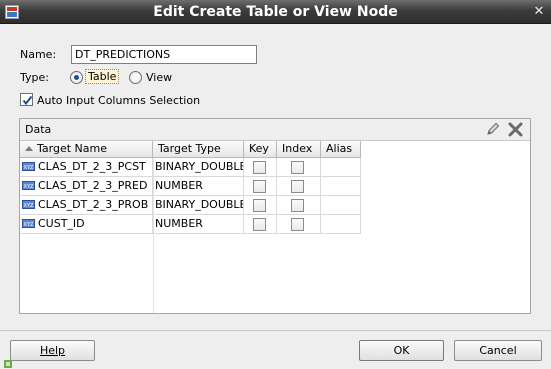  What do you see at coordinates (38, 54) in the screenshot?
I see `name-label: Name:` at bounding box center [38, 54].